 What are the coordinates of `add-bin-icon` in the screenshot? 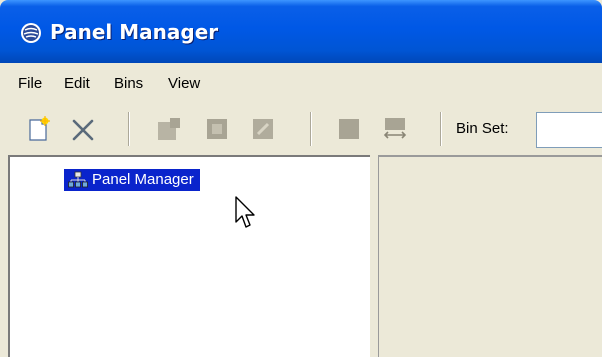 It's located at (169, 129).